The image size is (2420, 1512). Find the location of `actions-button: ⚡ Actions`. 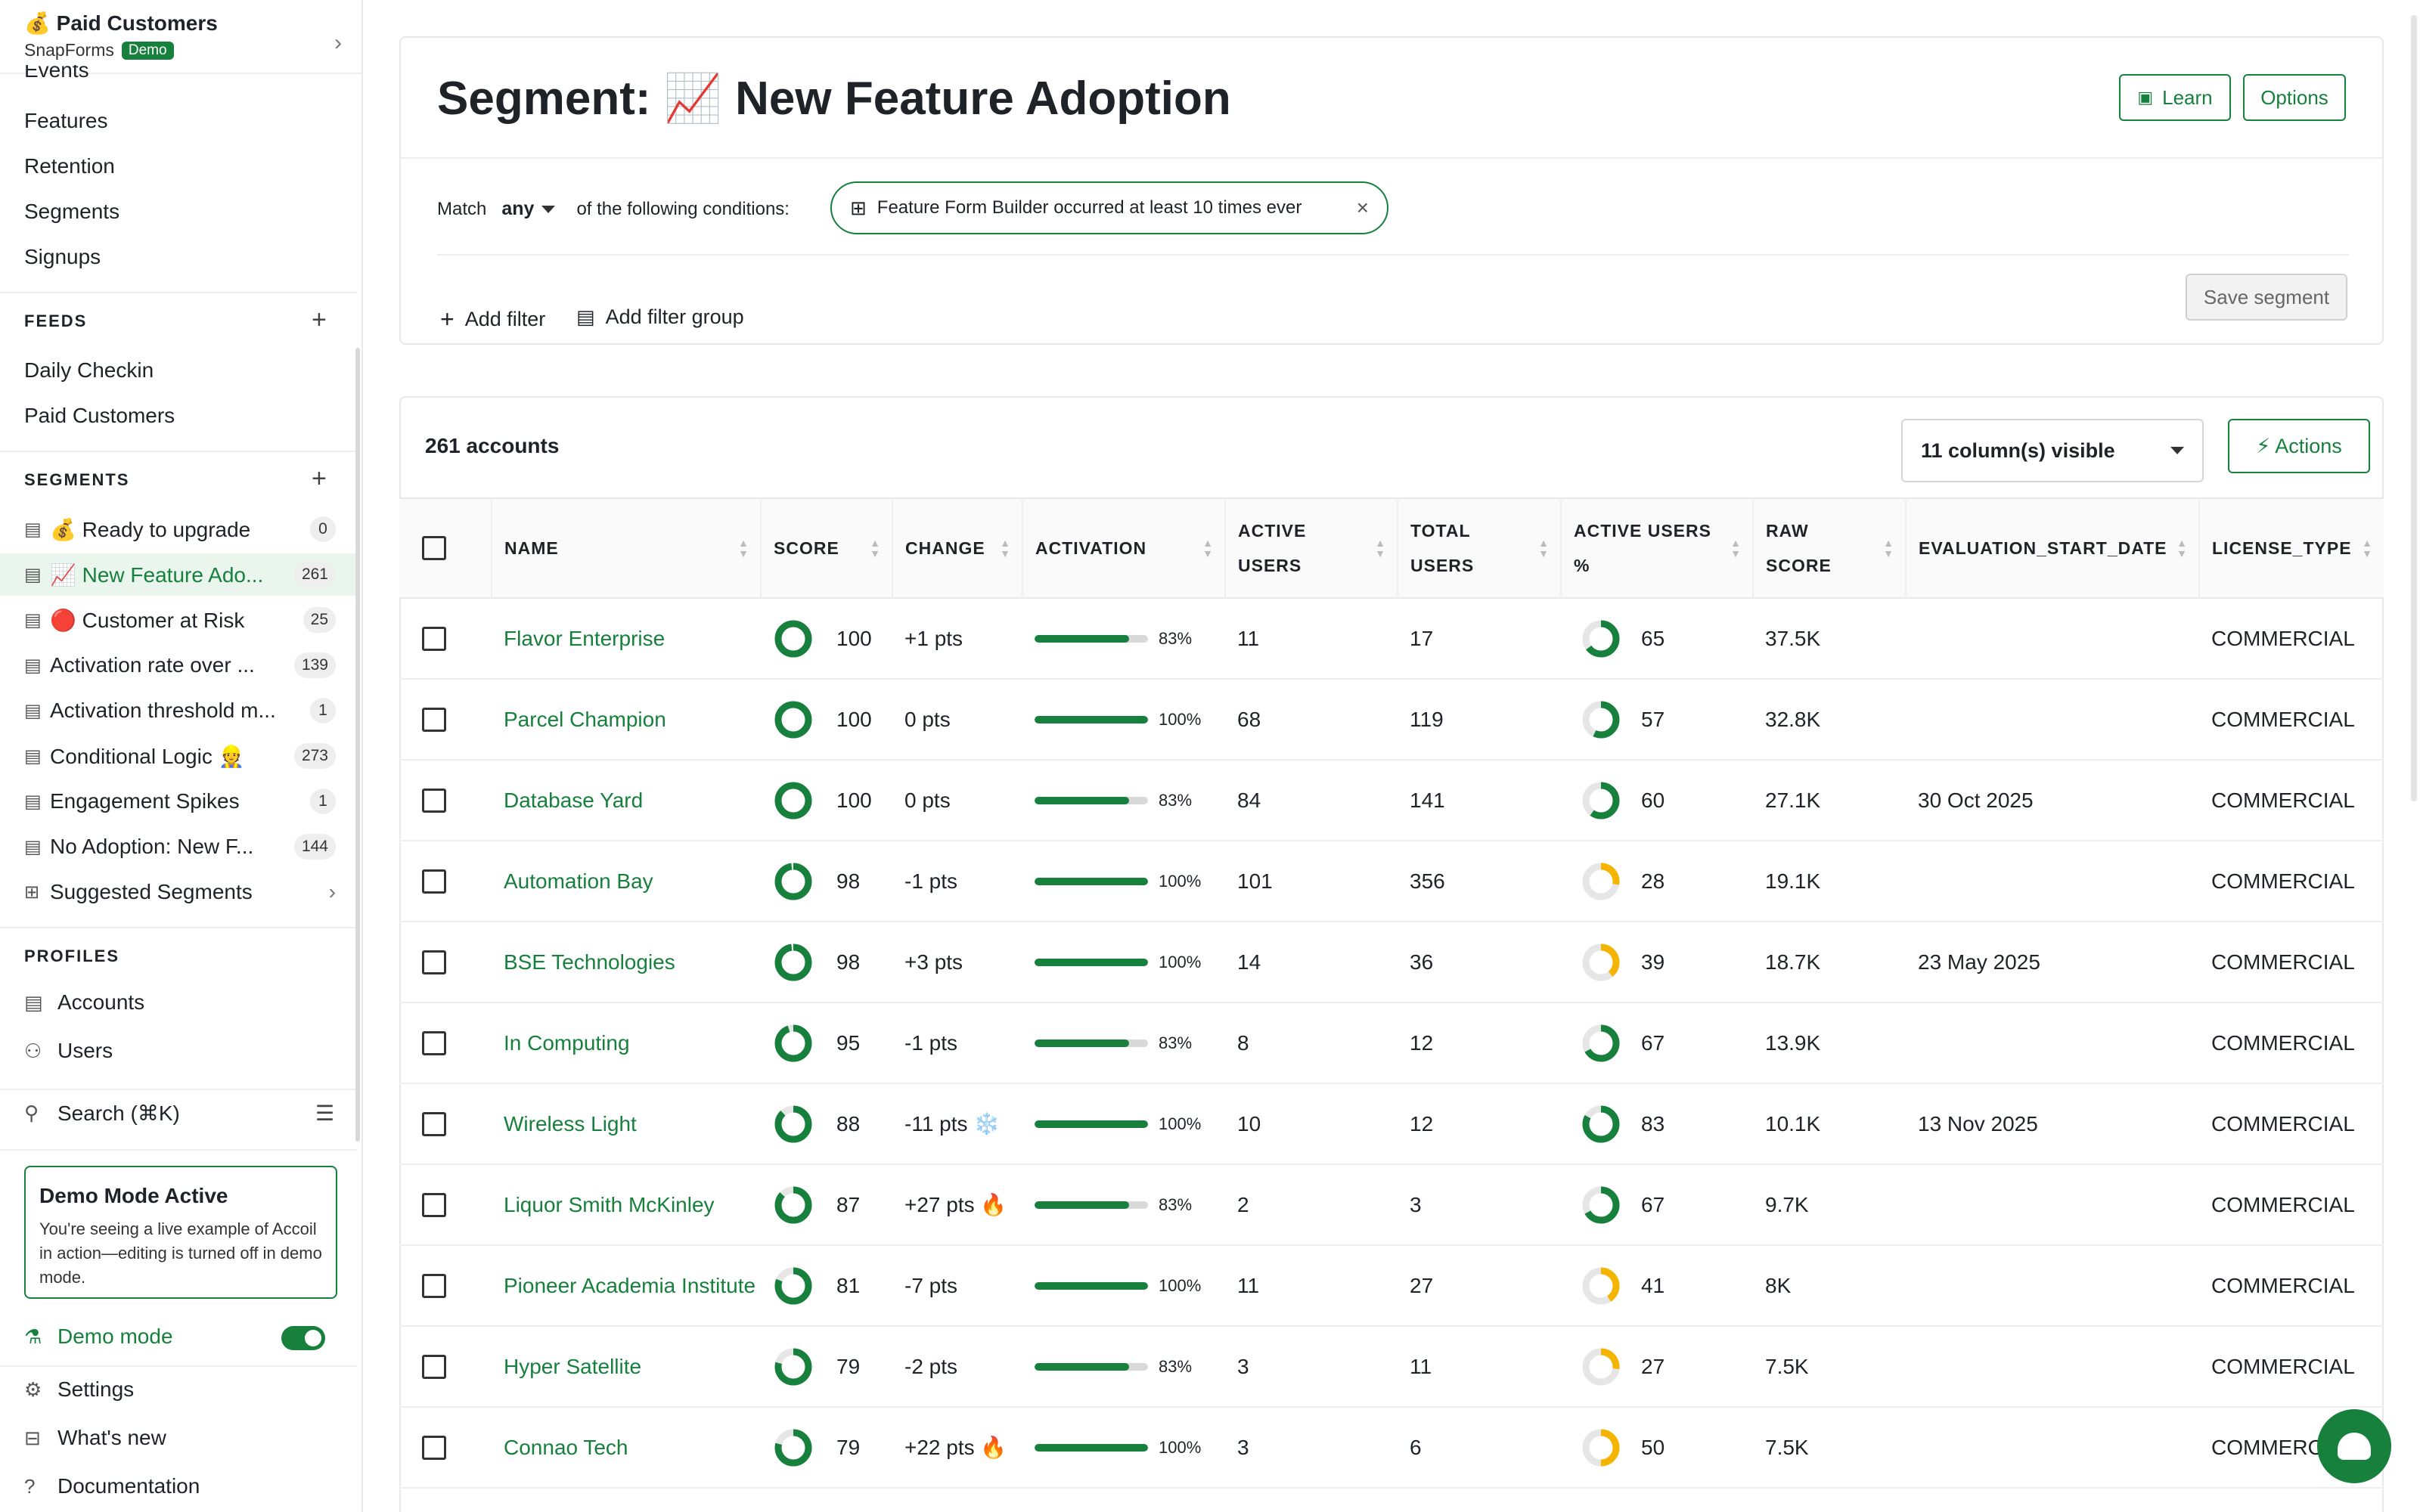

actions-button: ⚡ Actions is located at coordinates (2299, 446).